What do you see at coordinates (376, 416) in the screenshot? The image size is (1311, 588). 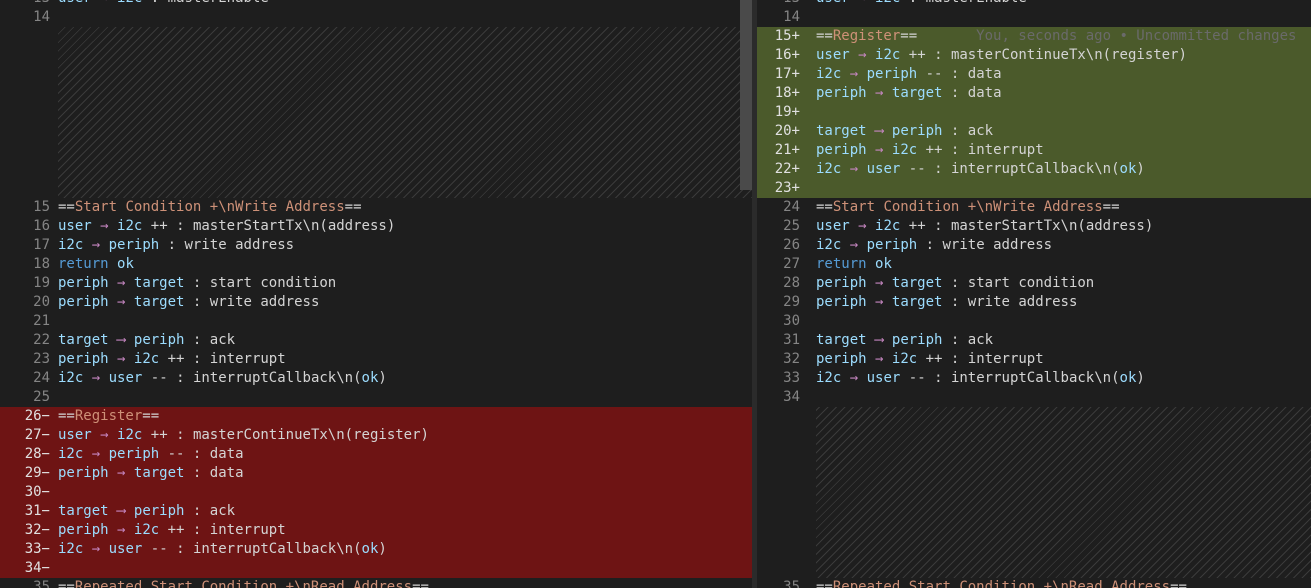 I see `deleted-line: 26− ==Register==` at bounding box center [376, 416].